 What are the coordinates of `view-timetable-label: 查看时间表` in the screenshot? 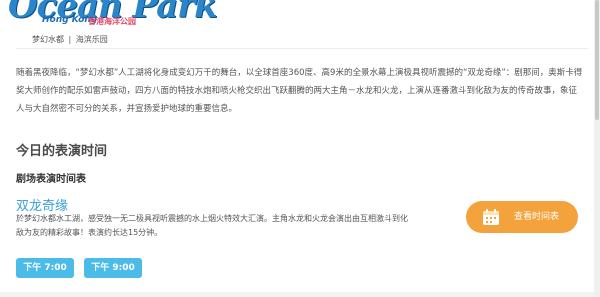 It's located at (537, 217).